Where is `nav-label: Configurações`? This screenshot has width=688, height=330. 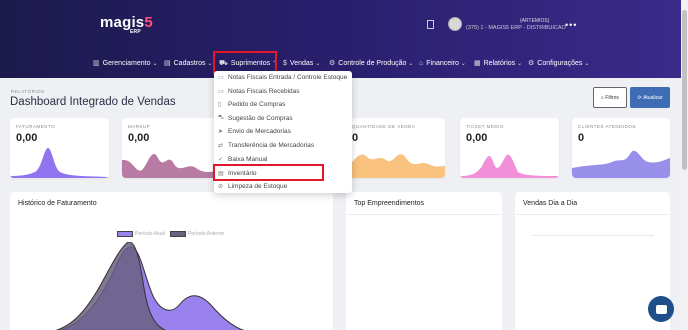
nav-label: Configurações is located at coordinates (560, 63).